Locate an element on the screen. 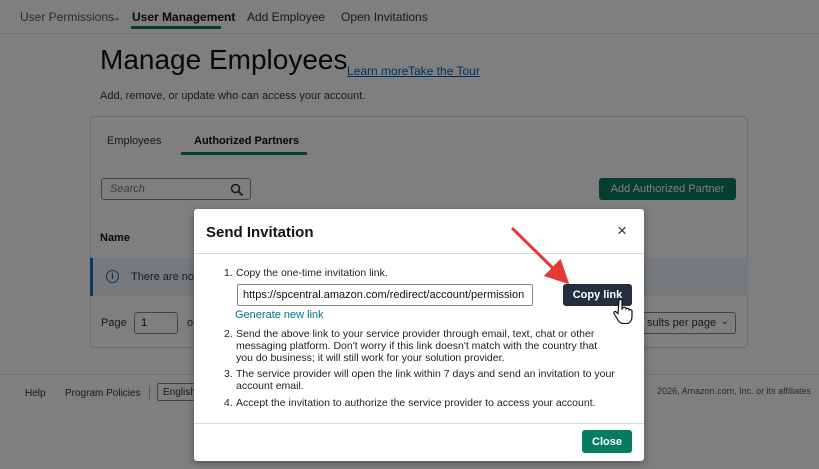 The image size is (819, 469). close-icon: × is located at coordinates (622, 230).